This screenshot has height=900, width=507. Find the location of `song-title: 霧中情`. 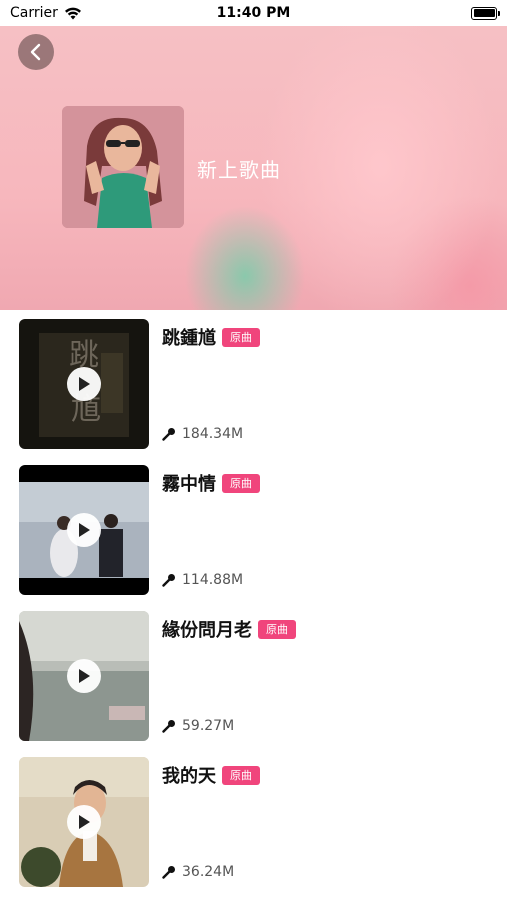

song-title: 霧中情 is located at coordinates (189, 484).